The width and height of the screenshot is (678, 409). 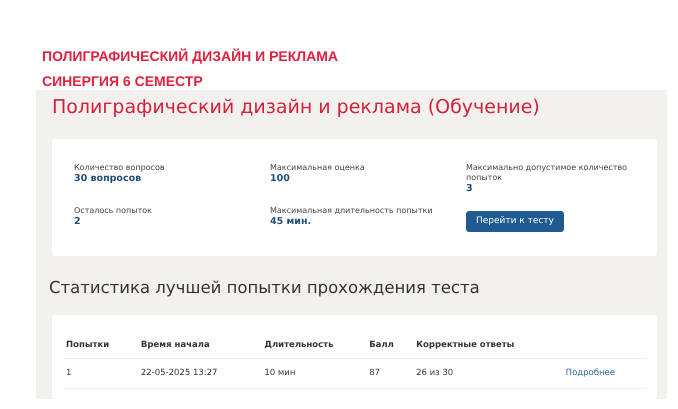 What do you see at coordinates (590, 373) in the screenshot?
I see `details-link: Подробнее` at bounding box center [590, 373].